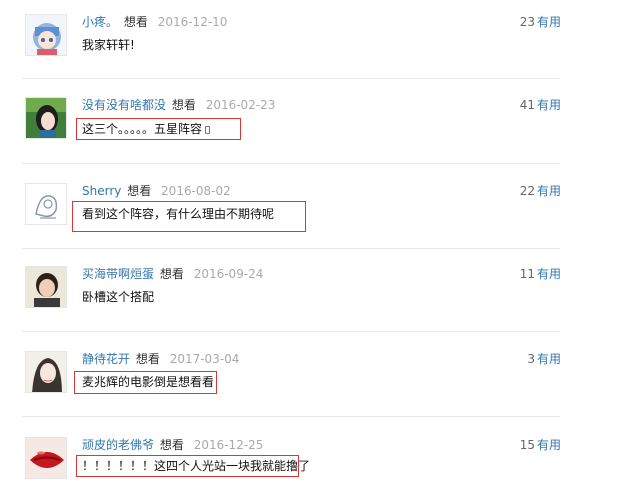 Image resolution: width=640 pixels, height=504 pixels. I want to click on comment-date: 2016-02-23, so click(240, 105).